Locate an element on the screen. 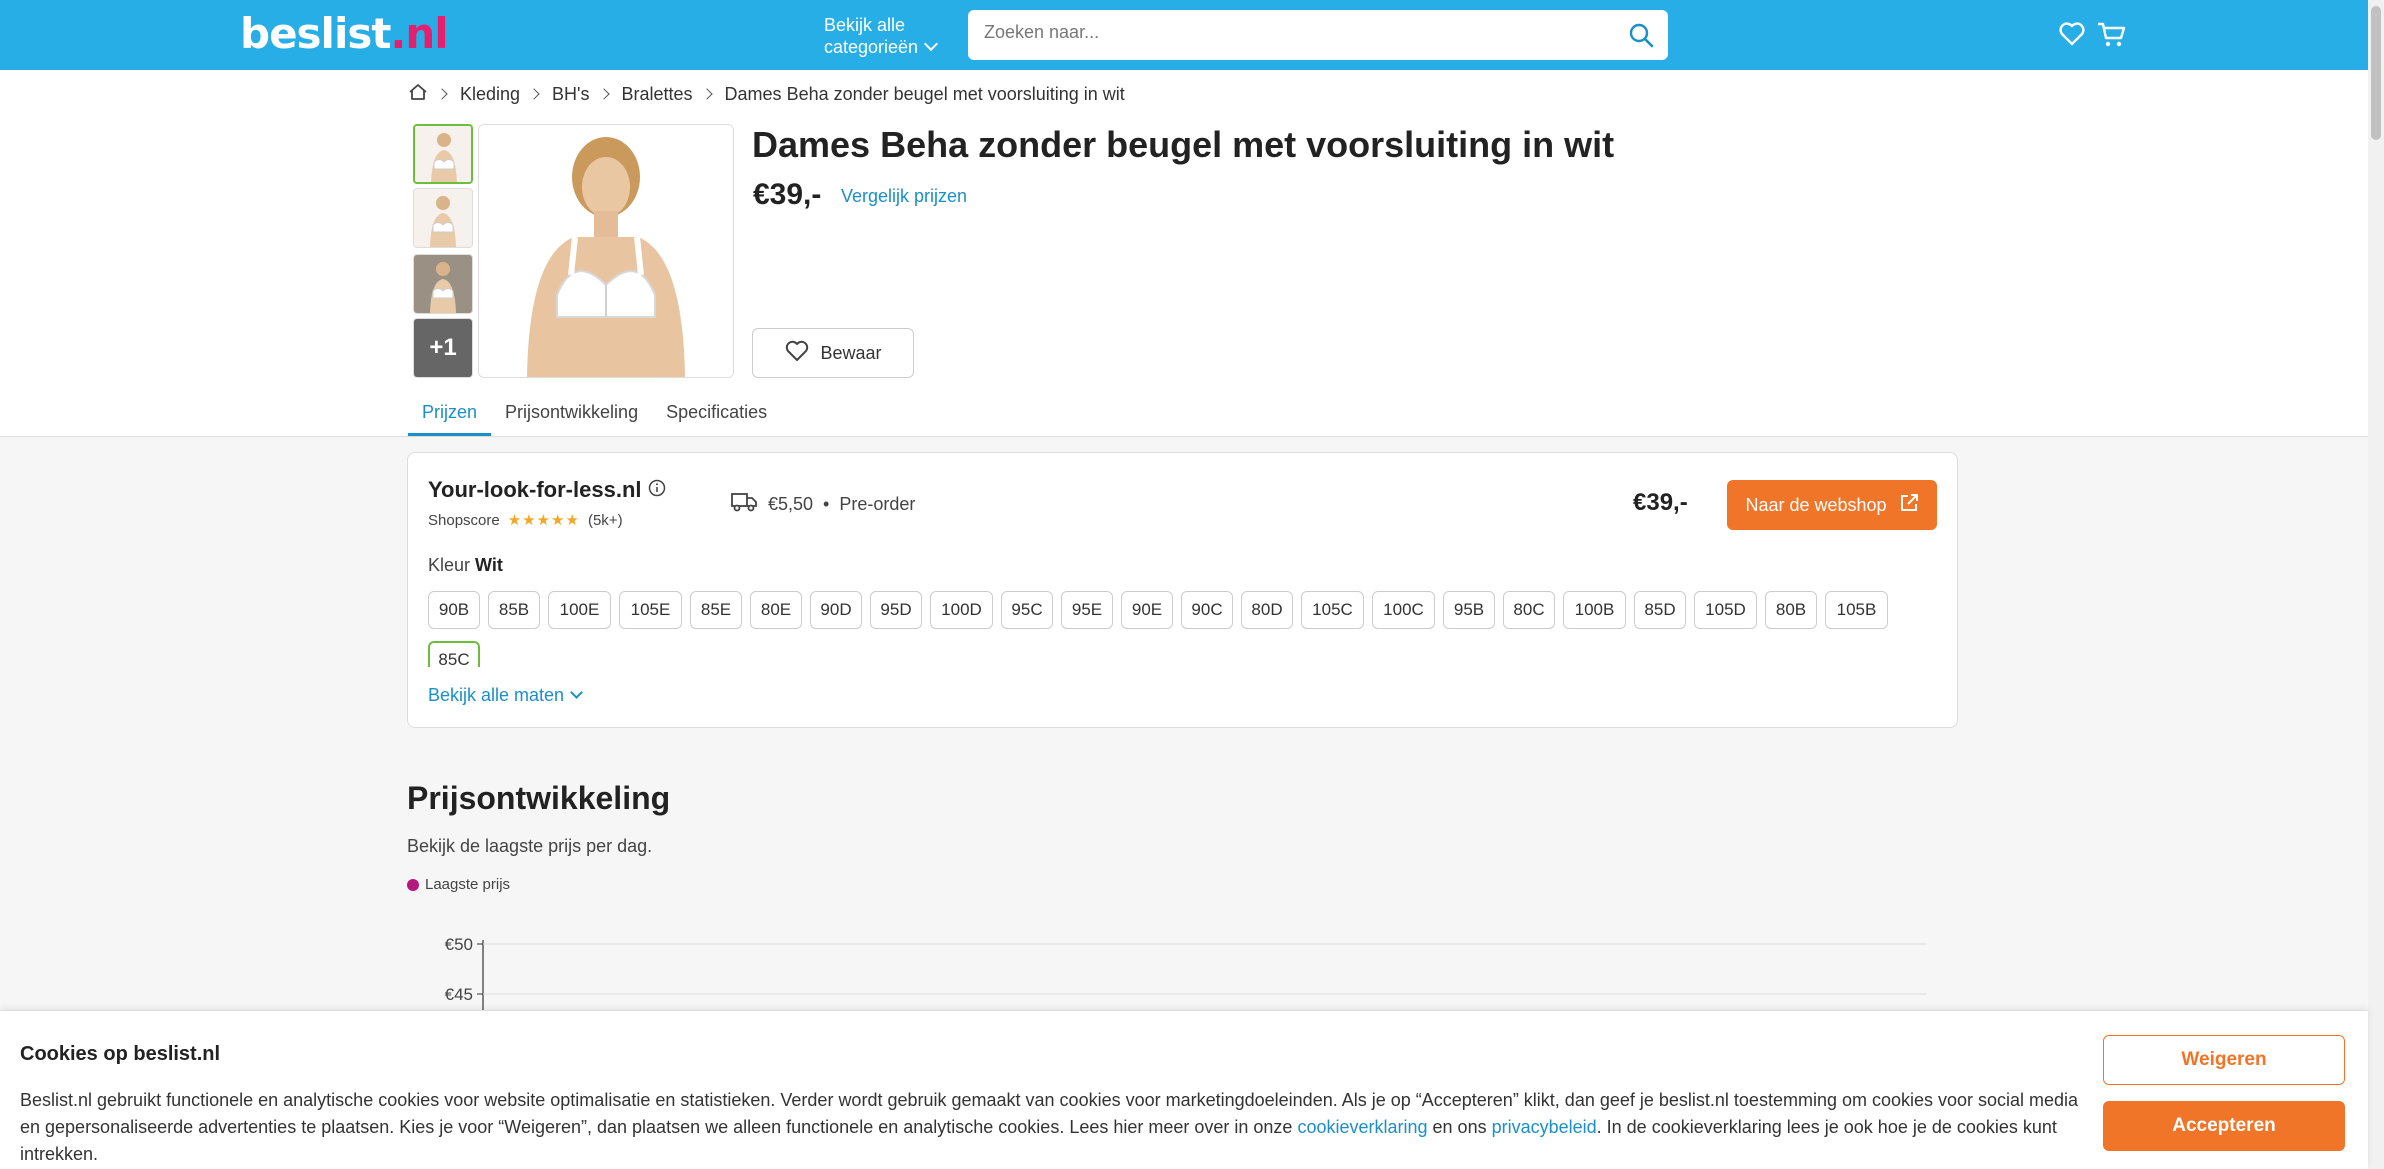 This screenshot has width=2384, height=1169. search-input is located at coordinates (1284, 32).